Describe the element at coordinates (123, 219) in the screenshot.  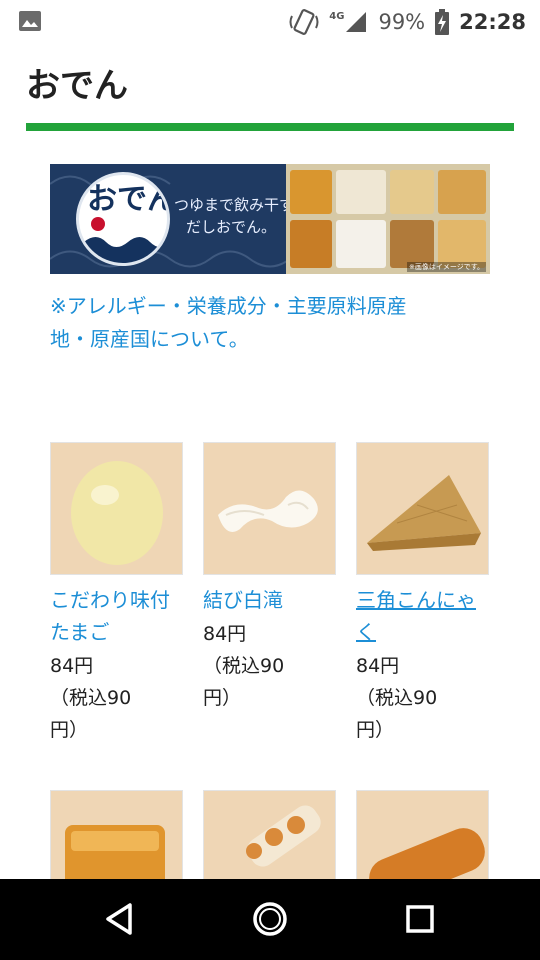
I see `dashi-oden-logo: おでん だし` at that location.